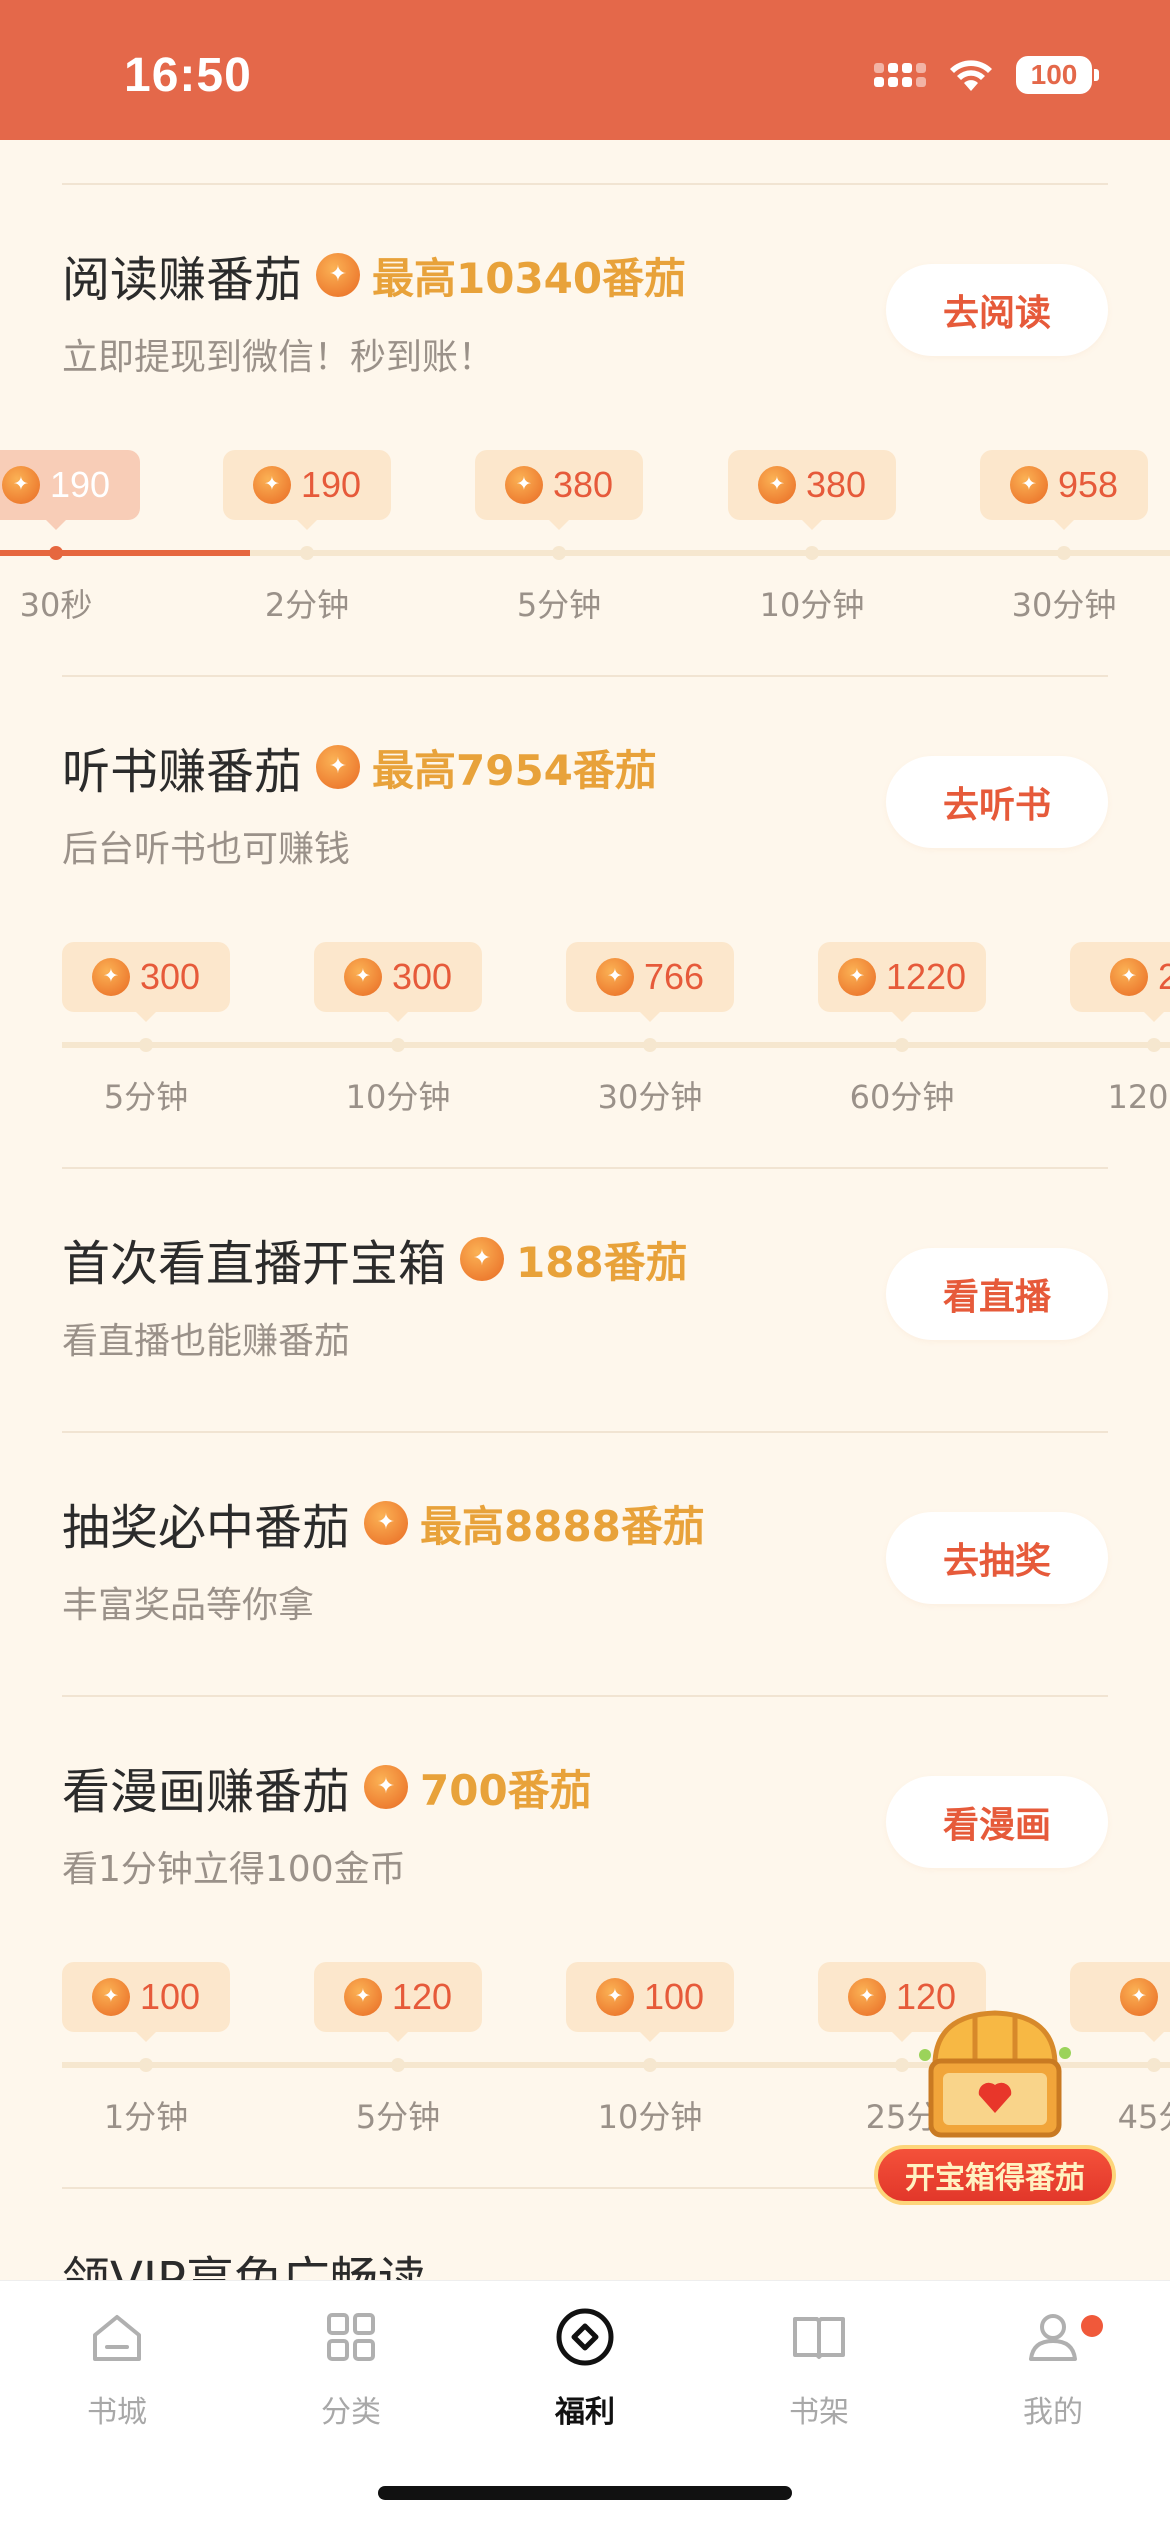  Describe the element at coordinates (616, 1045) in the screenshot. I see `progress-track` at that location.